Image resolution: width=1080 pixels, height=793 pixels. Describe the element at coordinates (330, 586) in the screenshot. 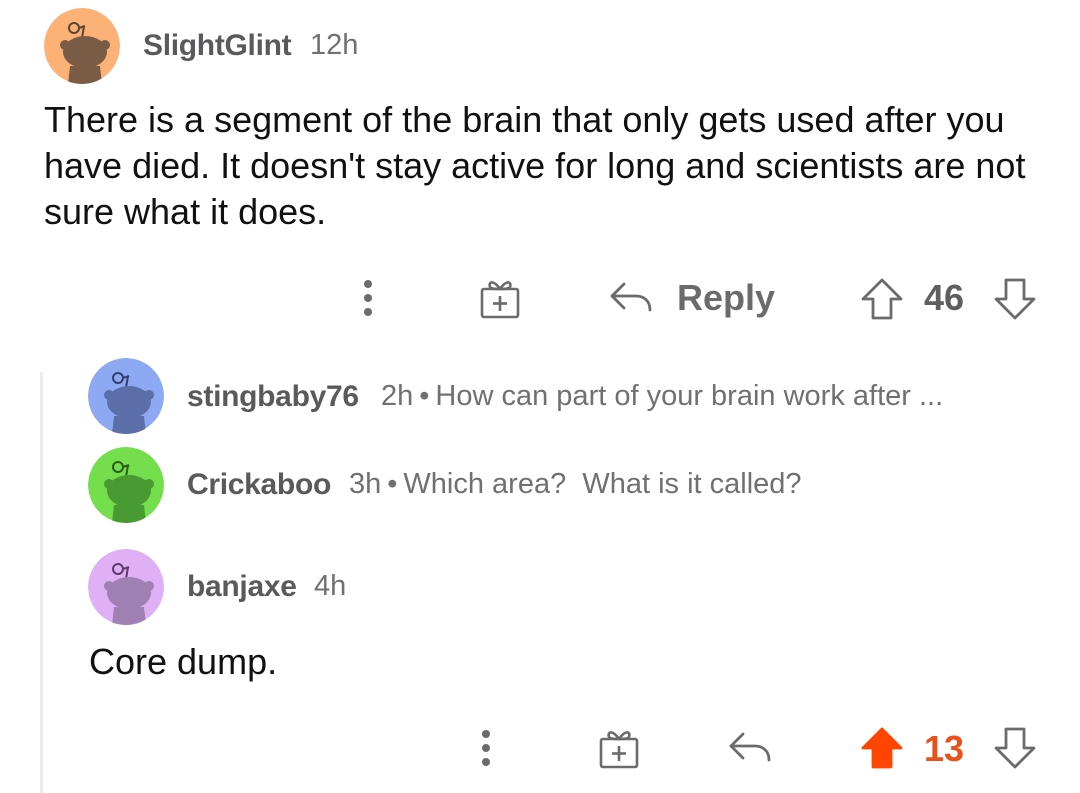

I see `comment-age: 4h` at that location.